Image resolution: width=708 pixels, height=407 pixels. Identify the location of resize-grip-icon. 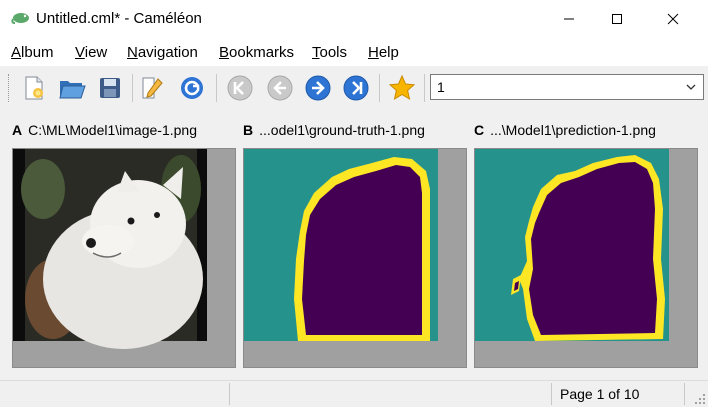
(700, 399).